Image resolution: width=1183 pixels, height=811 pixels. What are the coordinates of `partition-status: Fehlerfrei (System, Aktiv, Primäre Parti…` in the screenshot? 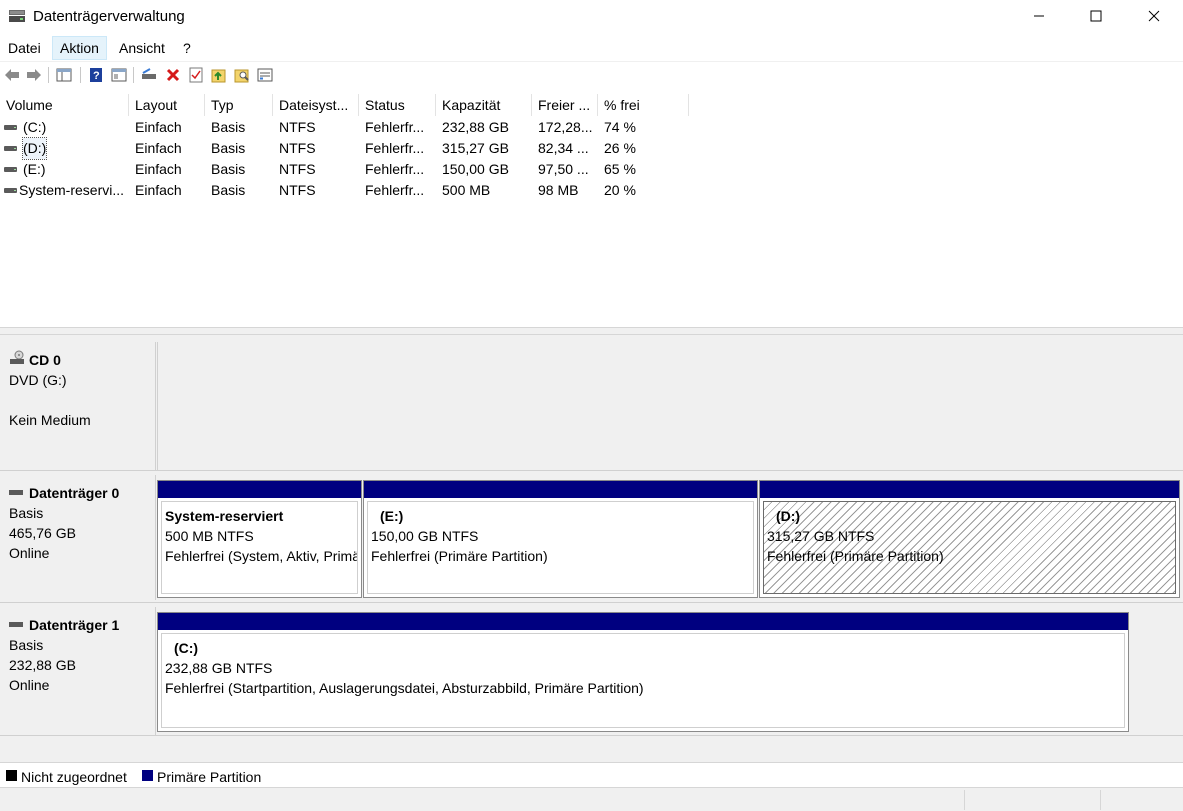 It's located at (261, 556).